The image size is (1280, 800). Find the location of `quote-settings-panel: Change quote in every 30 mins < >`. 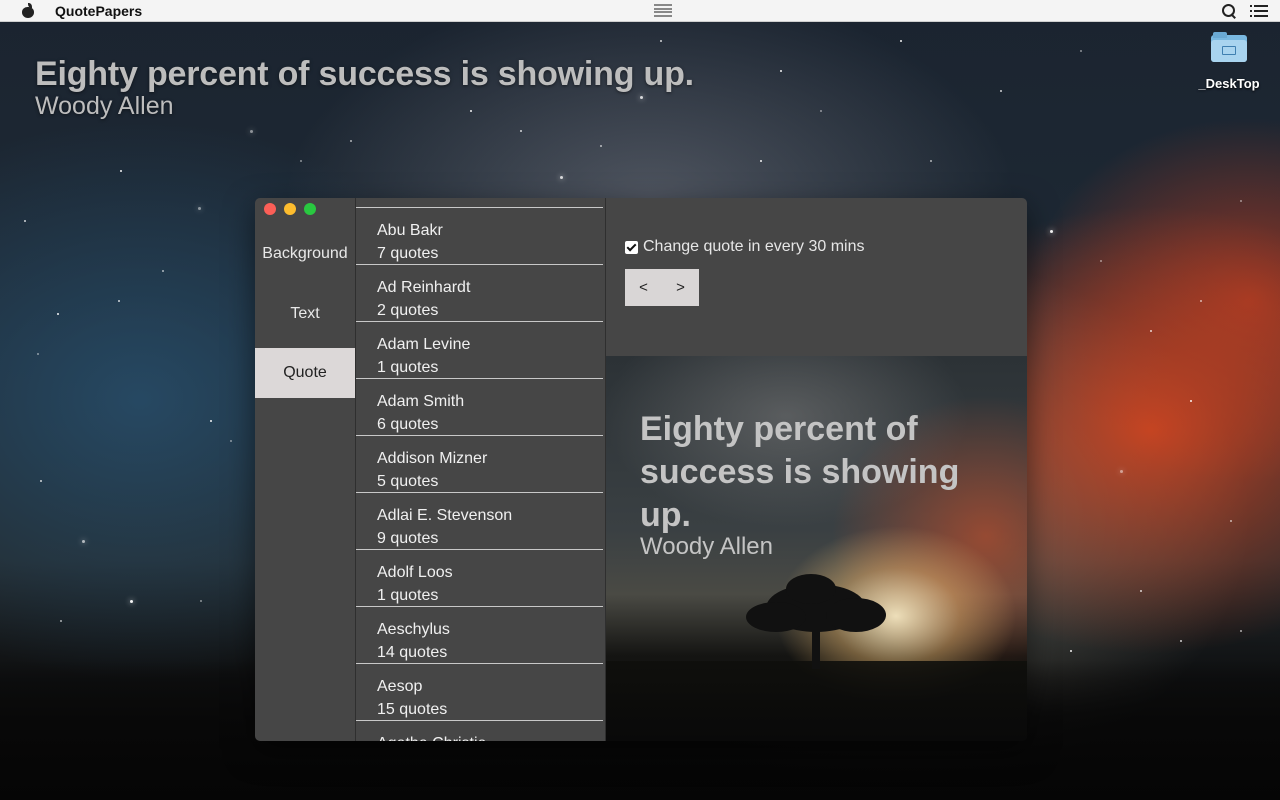

quote-settings-panel: Change quote in every 30 mins < > is located at coordinates (816, 277).